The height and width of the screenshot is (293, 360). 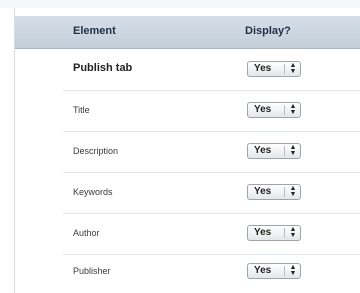 I want to click on table-row-author: Author Yes ▲ ▼, so click(x=187, y=234).